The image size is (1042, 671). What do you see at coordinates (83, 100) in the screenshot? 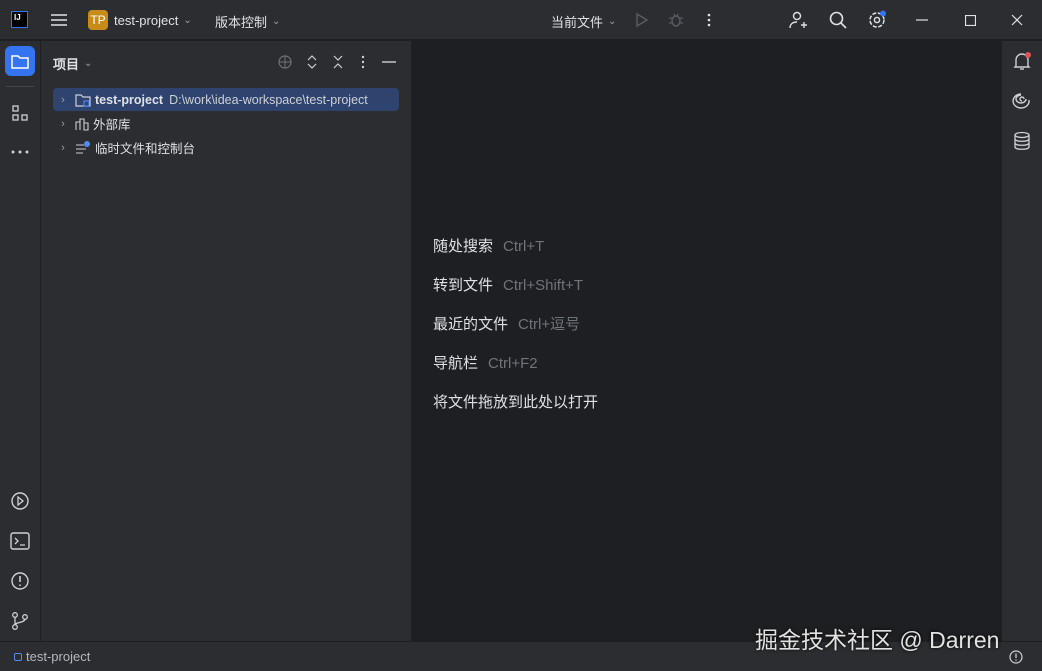
I see `folder-icon` at bounding box center [83, 100].